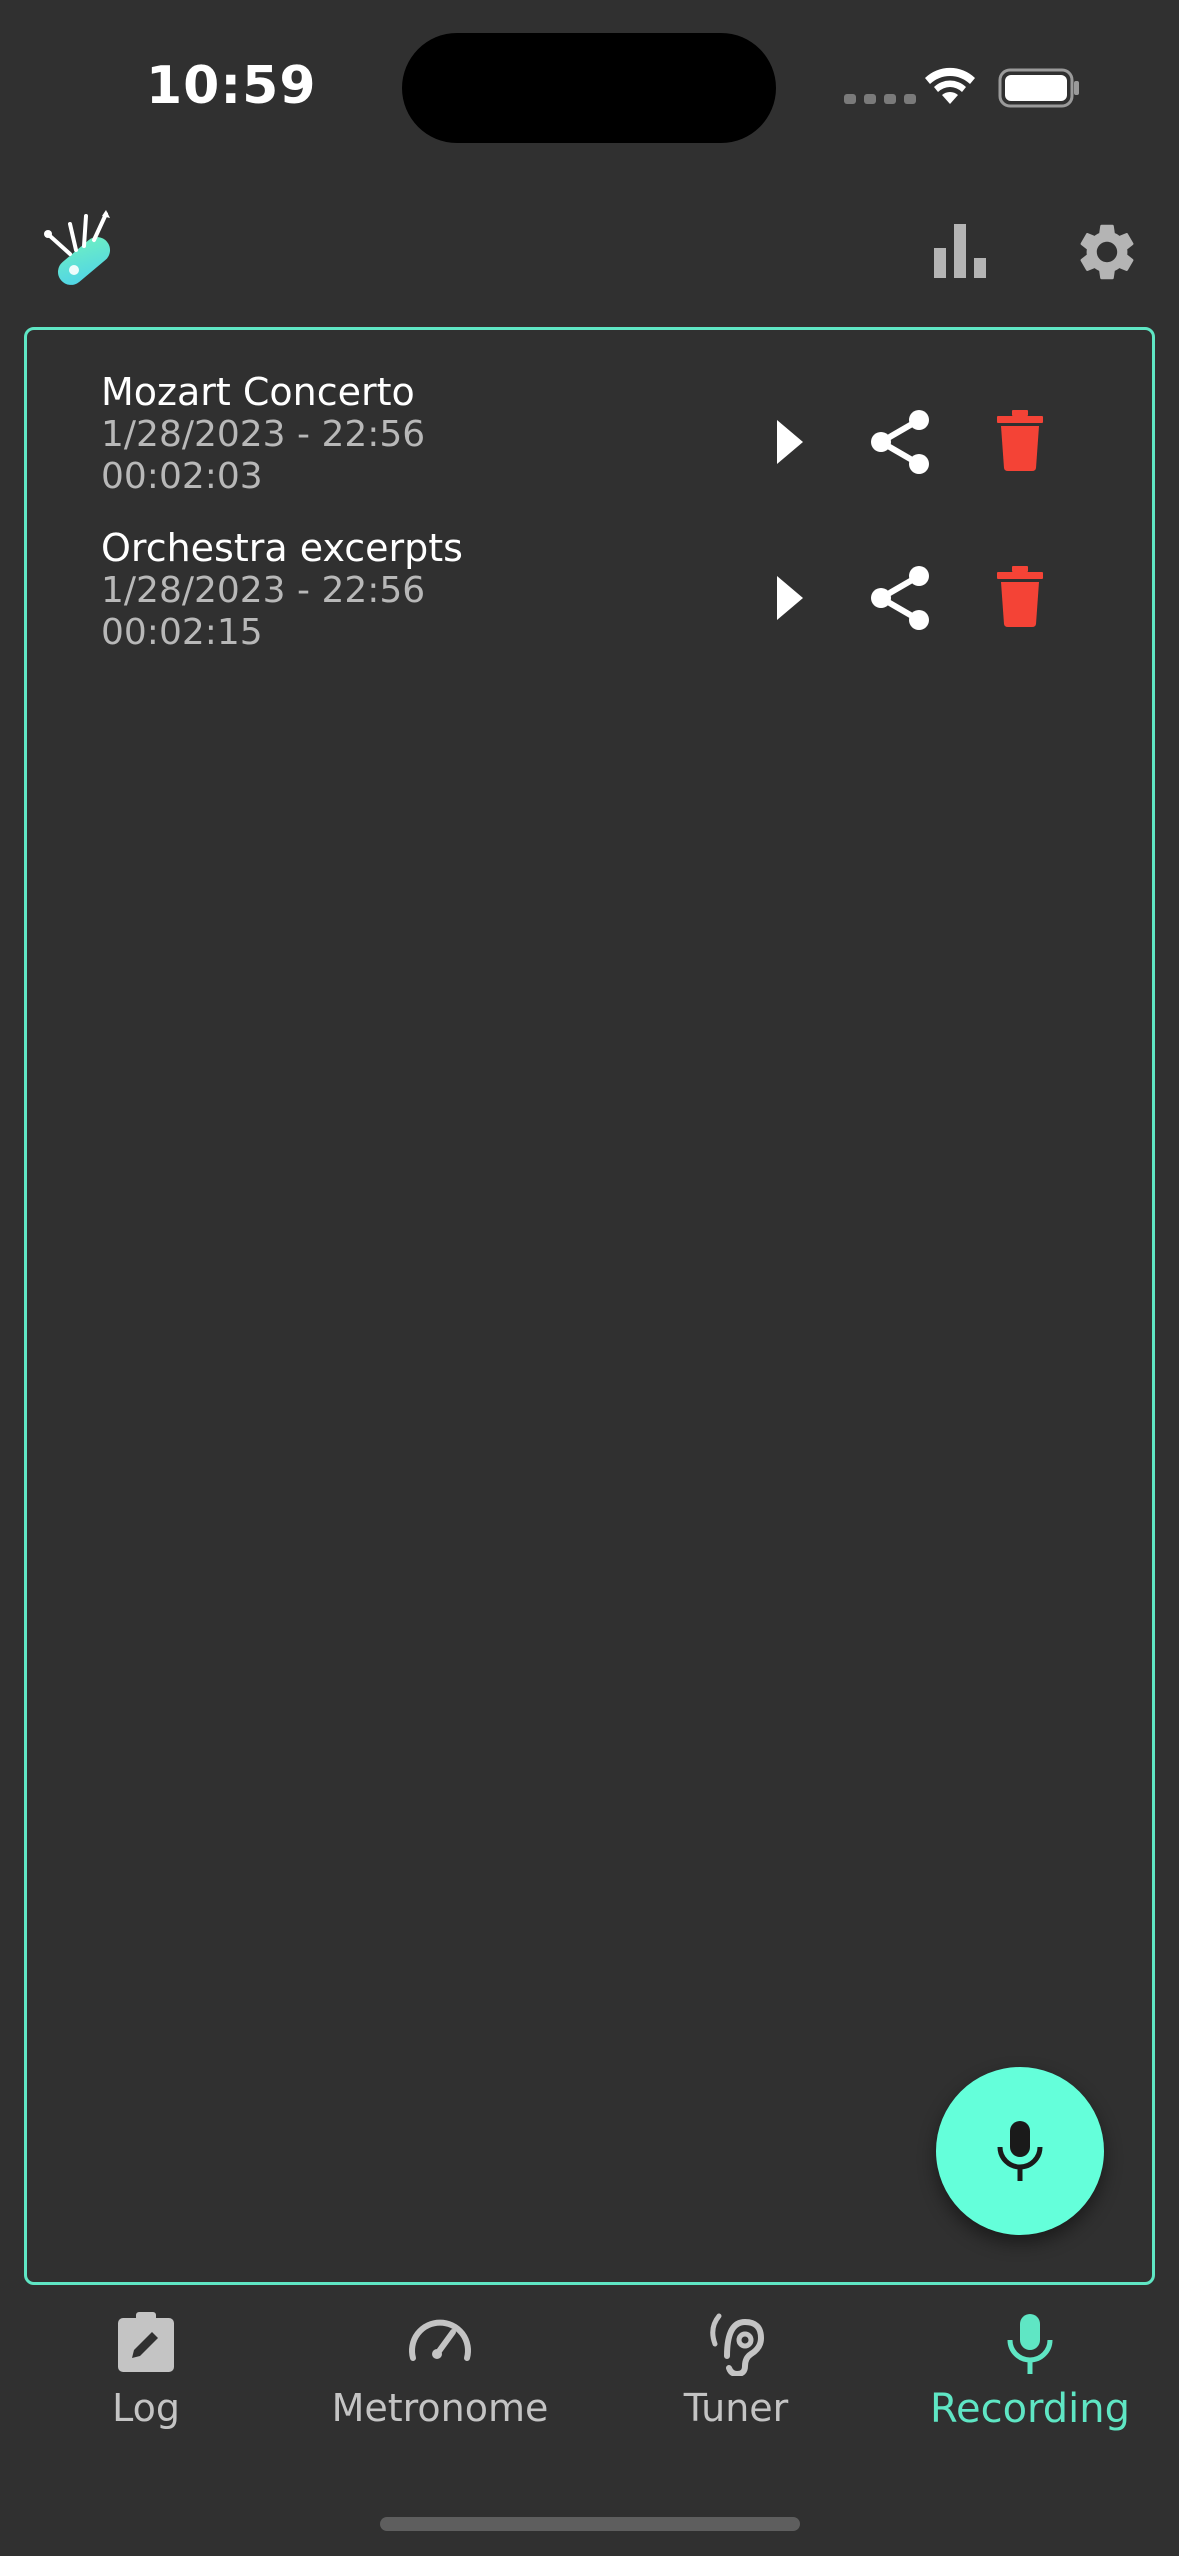  I want to click on bar-chart-icon, so click(962, 250).